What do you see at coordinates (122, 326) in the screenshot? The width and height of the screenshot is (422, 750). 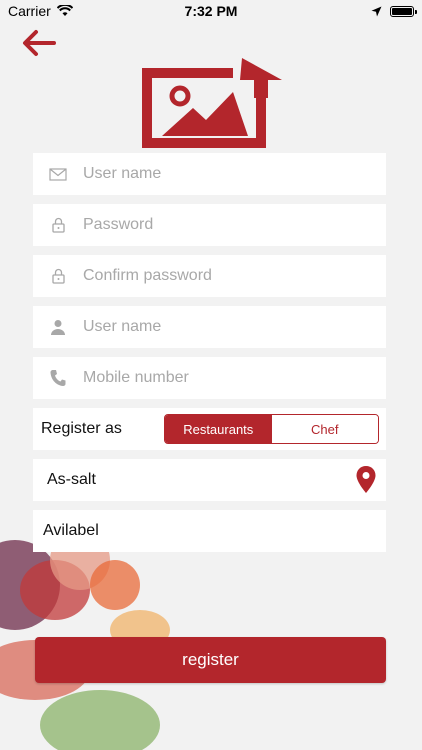 I see `name-placeholder: User name` at bounding box center [122, 326].